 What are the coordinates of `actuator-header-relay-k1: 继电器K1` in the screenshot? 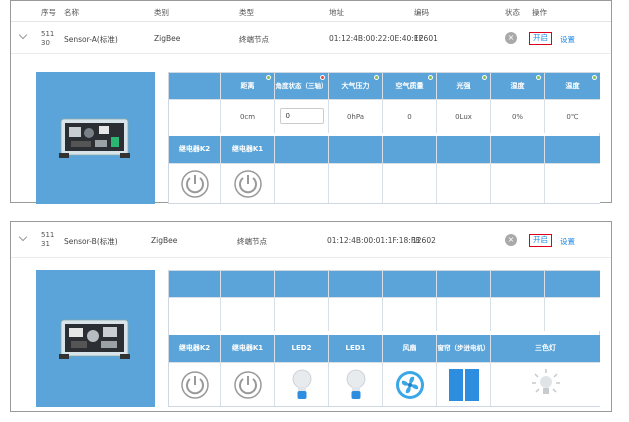 It's located at (248, 149).